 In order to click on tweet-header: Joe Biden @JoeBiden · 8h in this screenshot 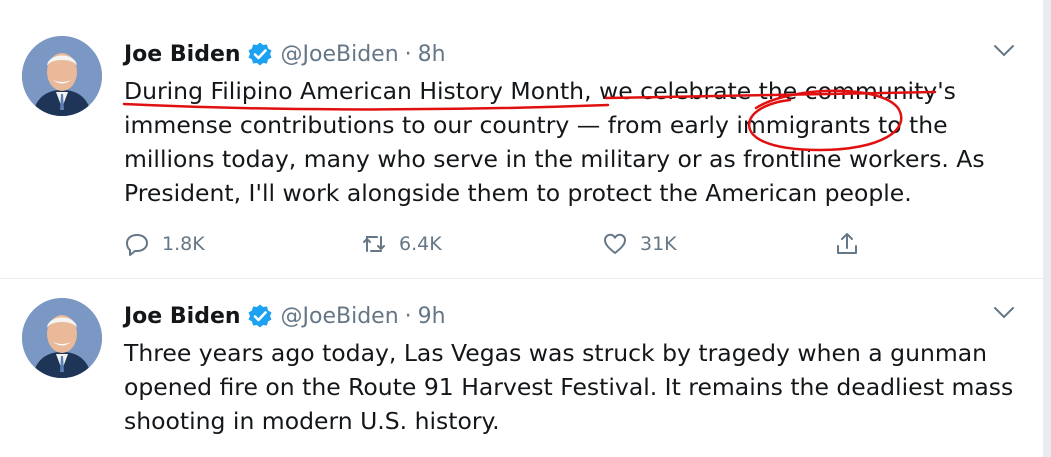, I will do `click(285, 54)`.